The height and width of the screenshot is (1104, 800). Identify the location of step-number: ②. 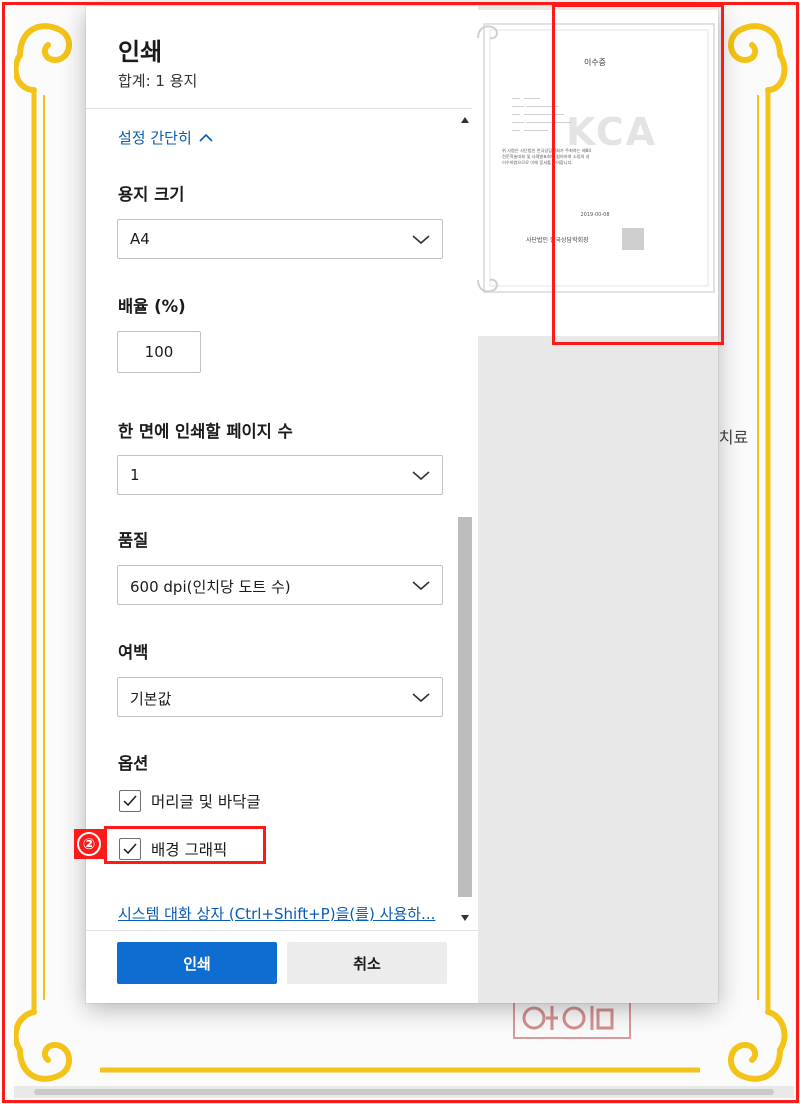
(89, 844).